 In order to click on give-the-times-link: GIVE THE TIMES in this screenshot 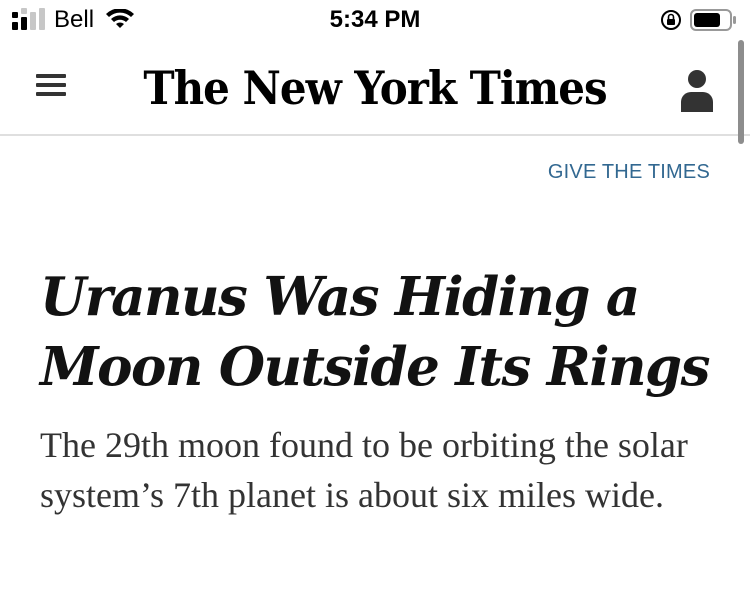, I will do `click(629, 172)`.